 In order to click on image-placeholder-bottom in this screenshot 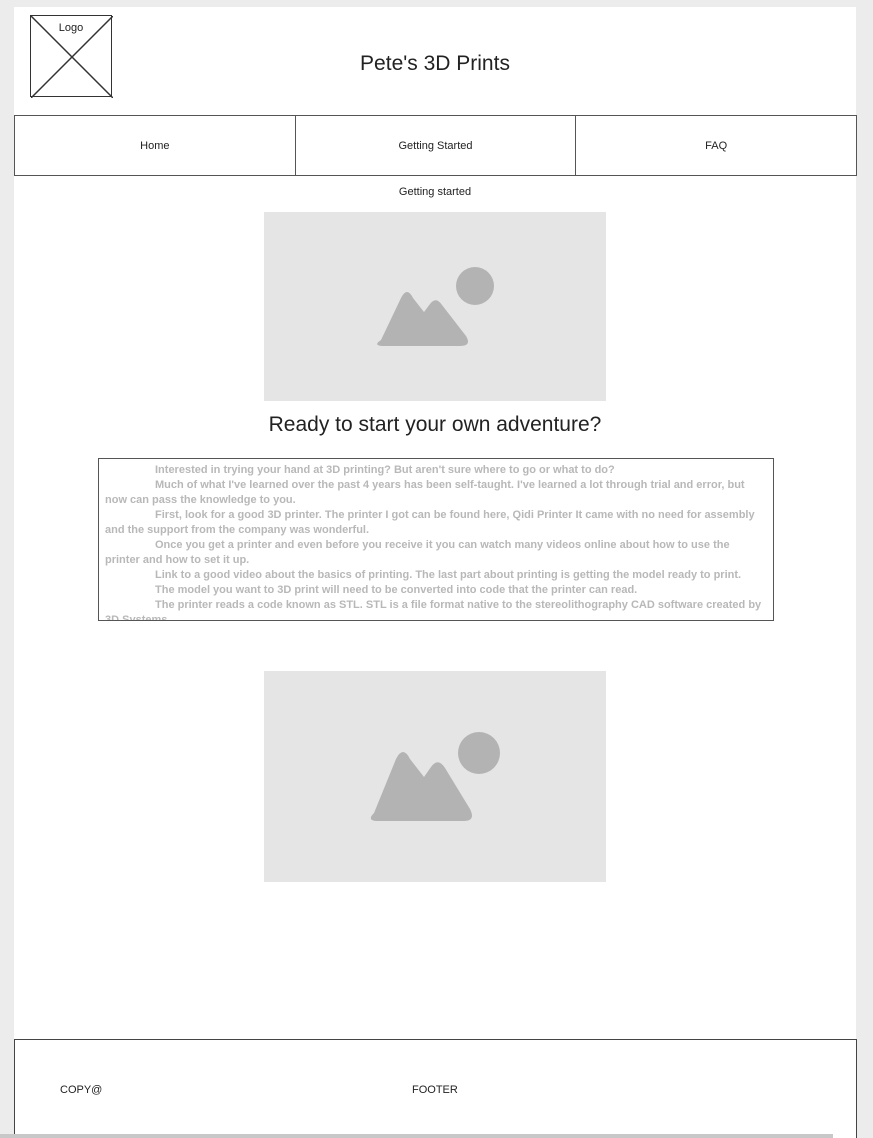, I will do `click(435, 776)`.